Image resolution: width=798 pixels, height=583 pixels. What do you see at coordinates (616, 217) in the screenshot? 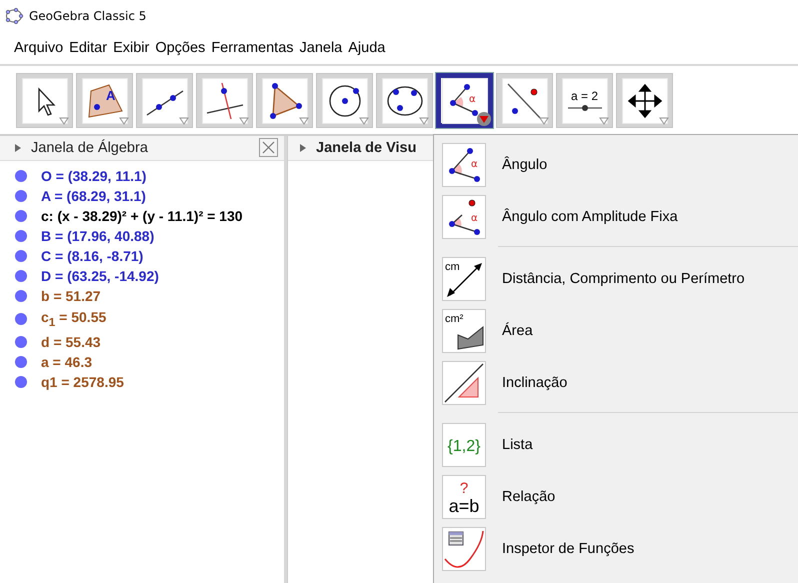
I see `menu-item: α Ângulo com Amplitude Fixa` at bounding box center [616, 217].